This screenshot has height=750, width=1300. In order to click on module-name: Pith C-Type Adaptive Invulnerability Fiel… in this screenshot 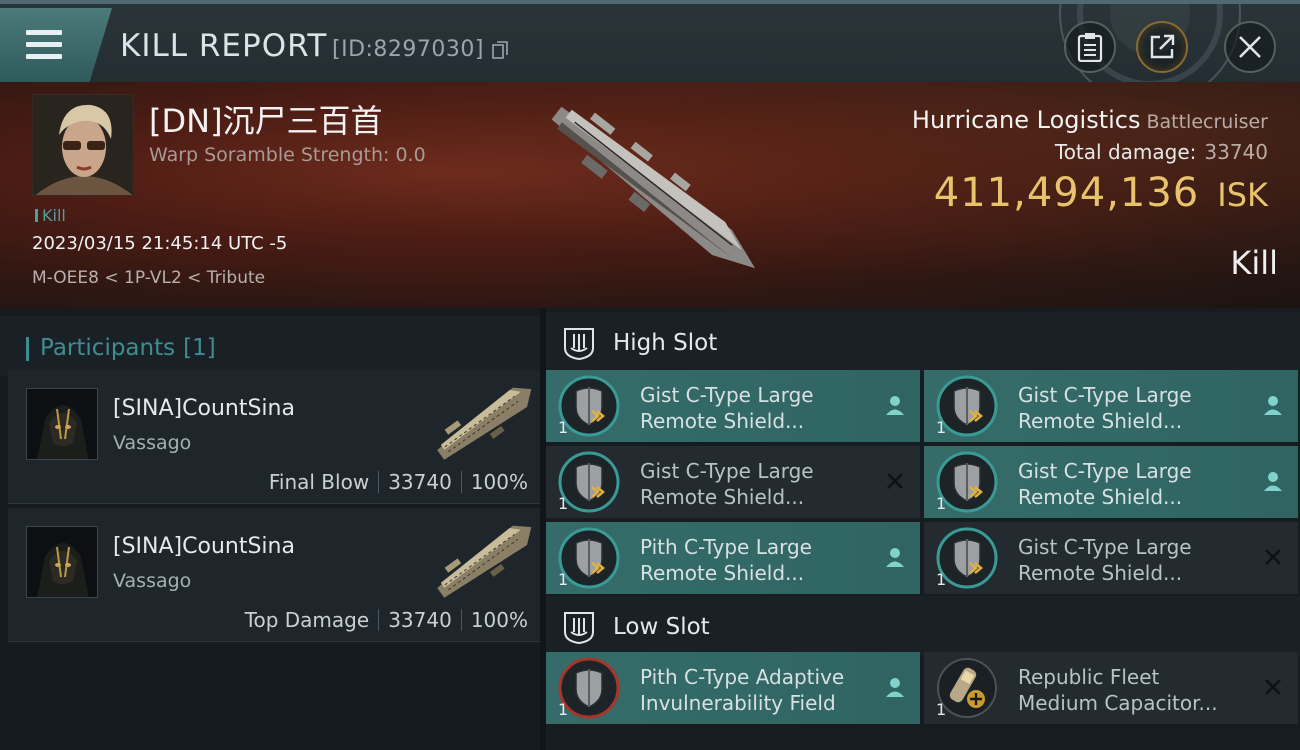, I will do `click(755, 690)`.